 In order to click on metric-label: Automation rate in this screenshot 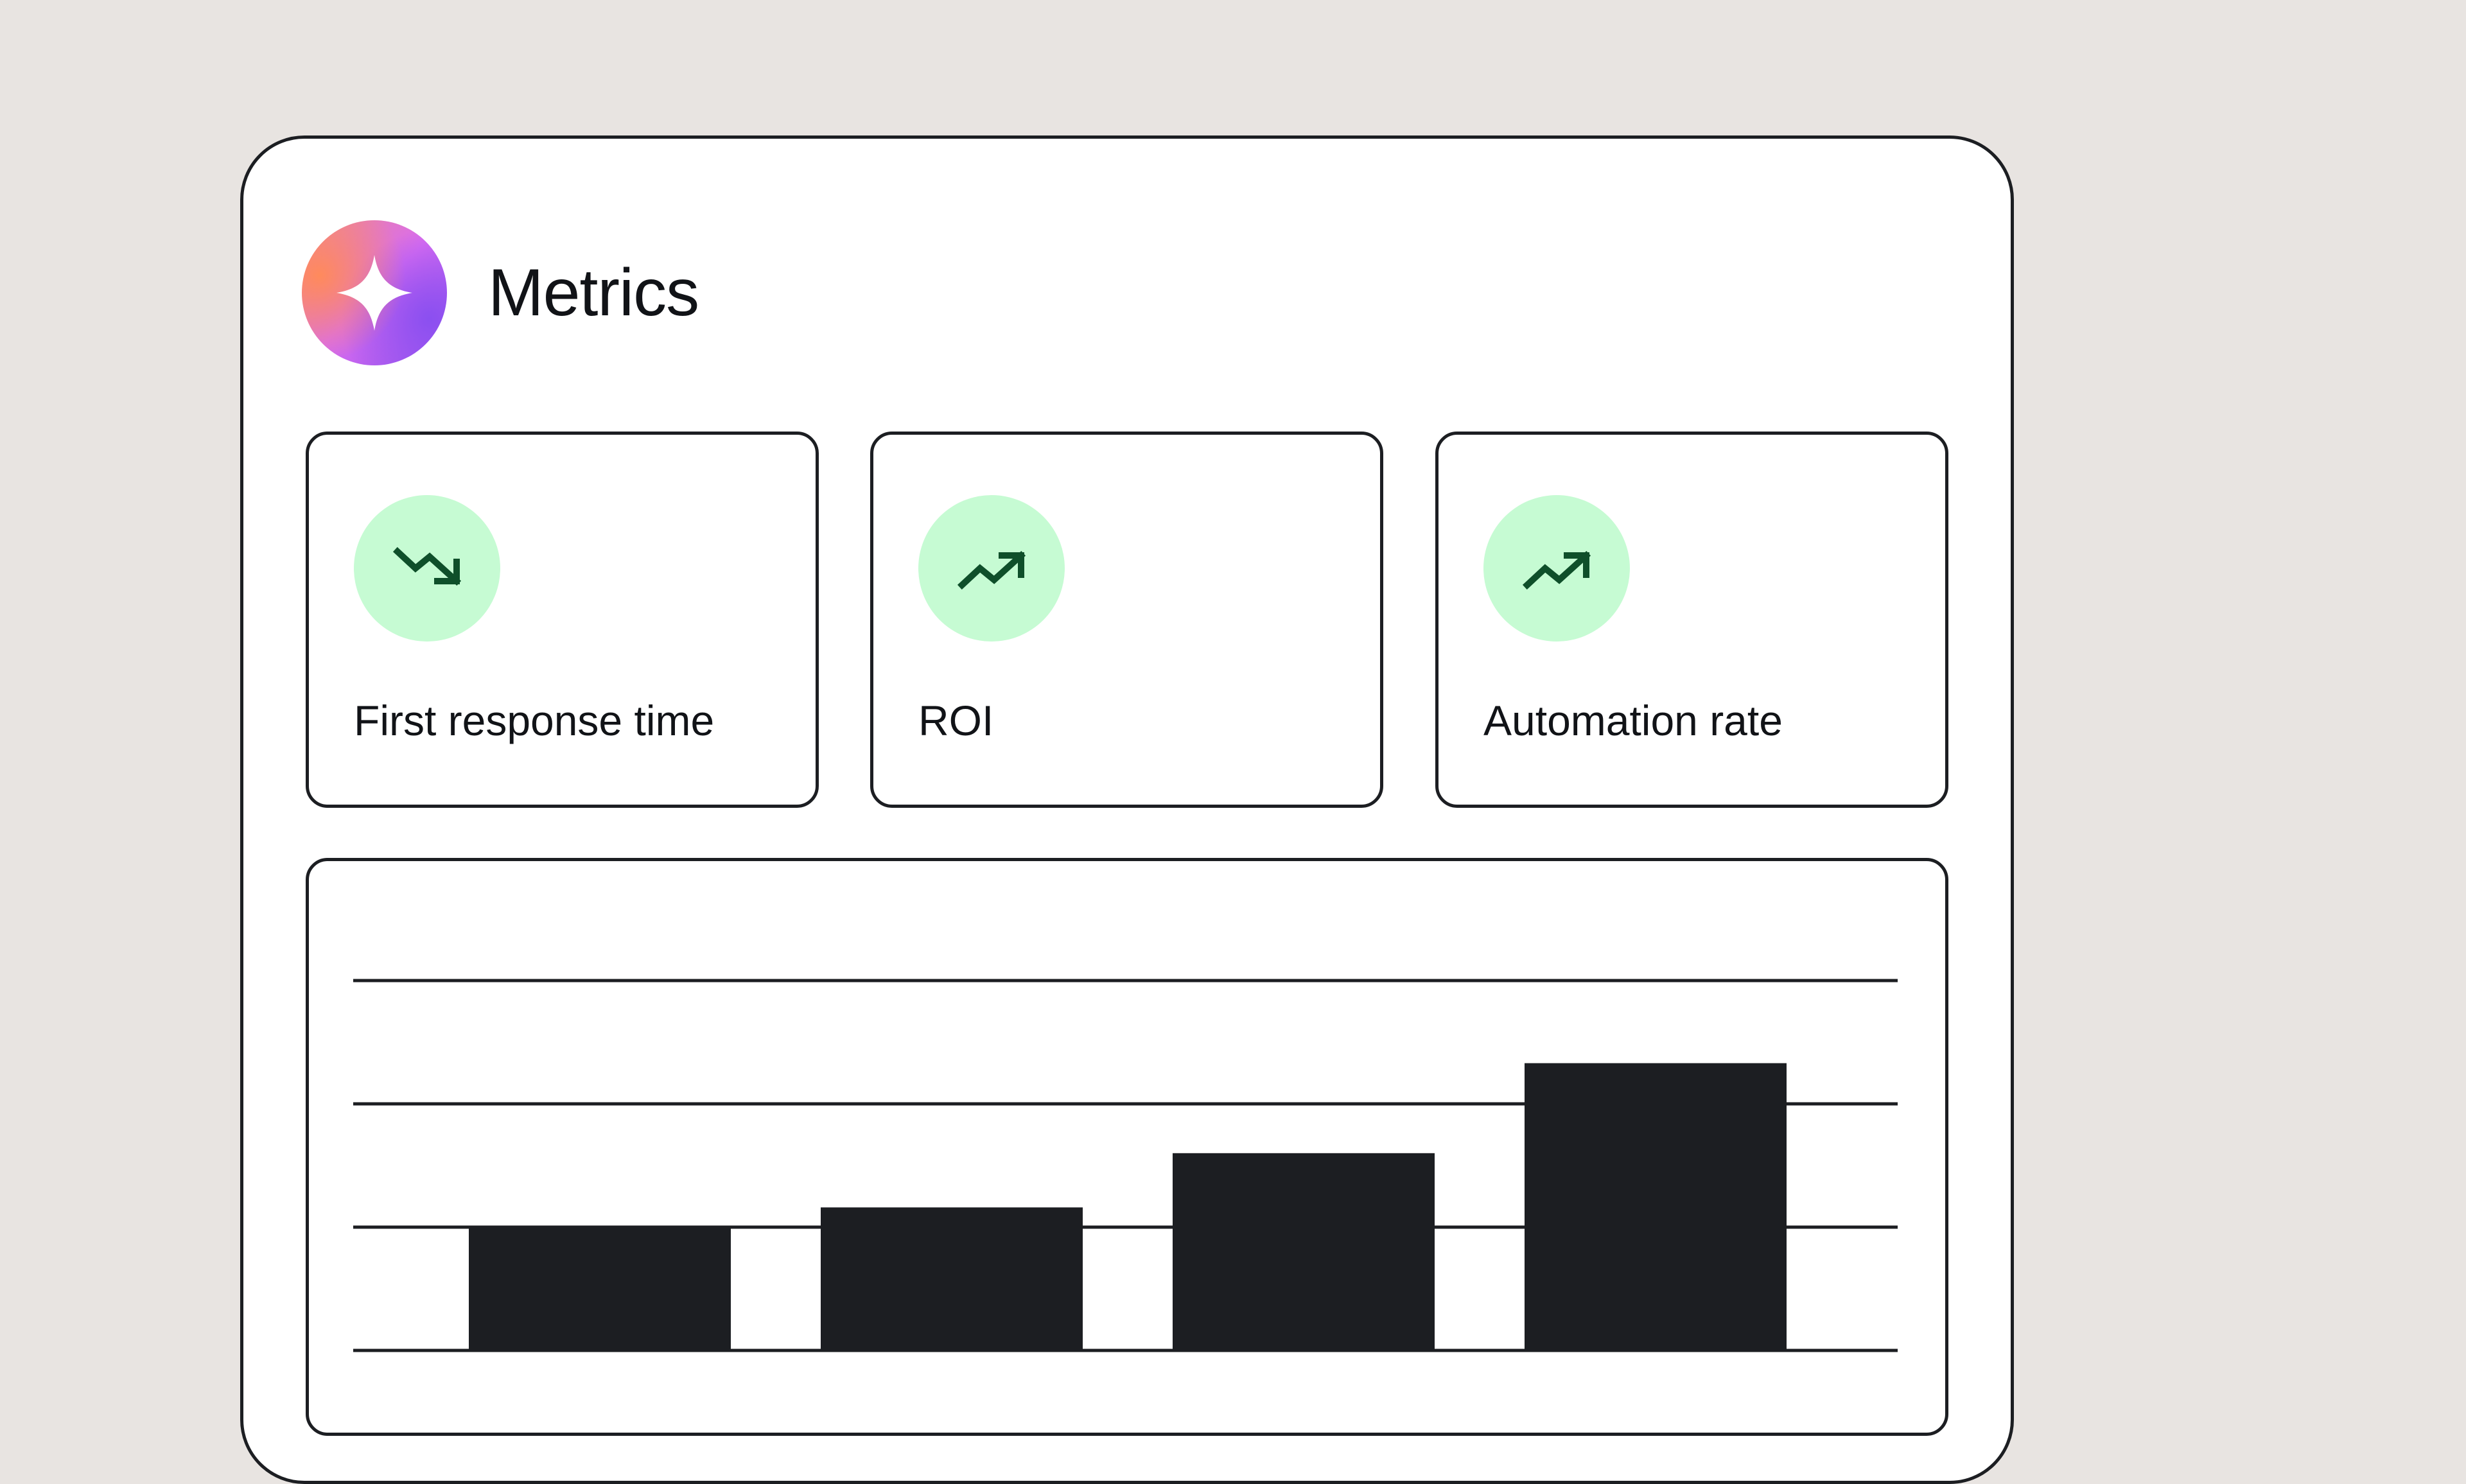, I will do `click(1633, 720)`.